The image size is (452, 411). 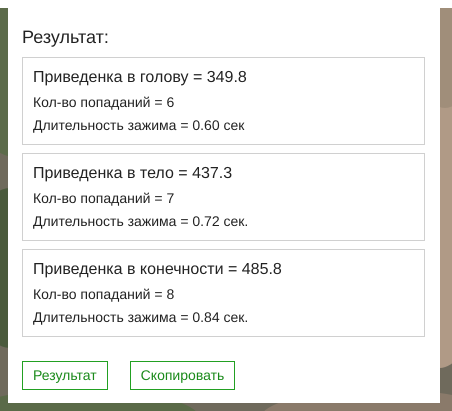 I want to click on result-line: Длительность зажима = 0.60 сек, so click(x=139, y=125).